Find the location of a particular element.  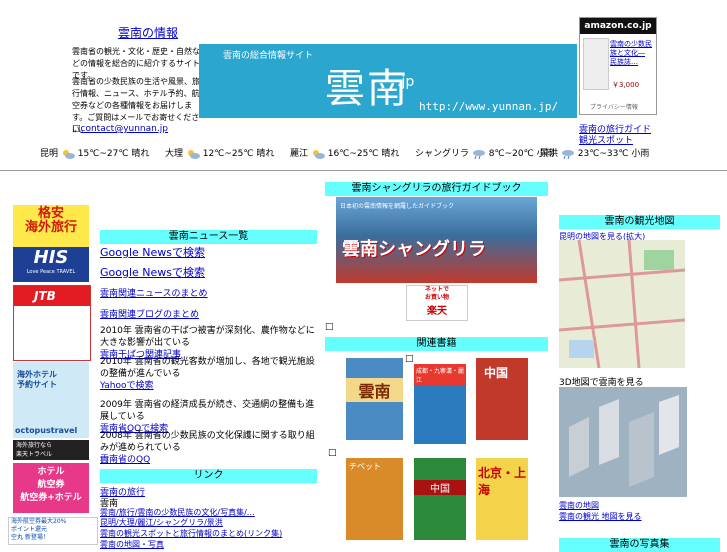

ad-air-ticket-text: 海外航空券最大20% ポイント還元 空丸 新登場！ is located at coordinates (39, 529).